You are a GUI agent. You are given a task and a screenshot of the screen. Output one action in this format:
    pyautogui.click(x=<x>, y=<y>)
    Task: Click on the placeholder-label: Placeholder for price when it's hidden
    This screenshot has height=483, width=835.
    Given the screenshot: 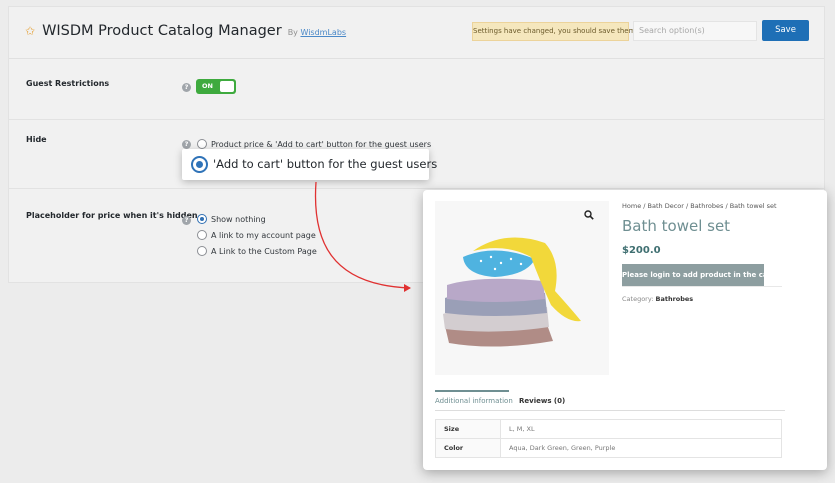 What is the action you would take?
    pyautogui.click(x=112, y=215)
    